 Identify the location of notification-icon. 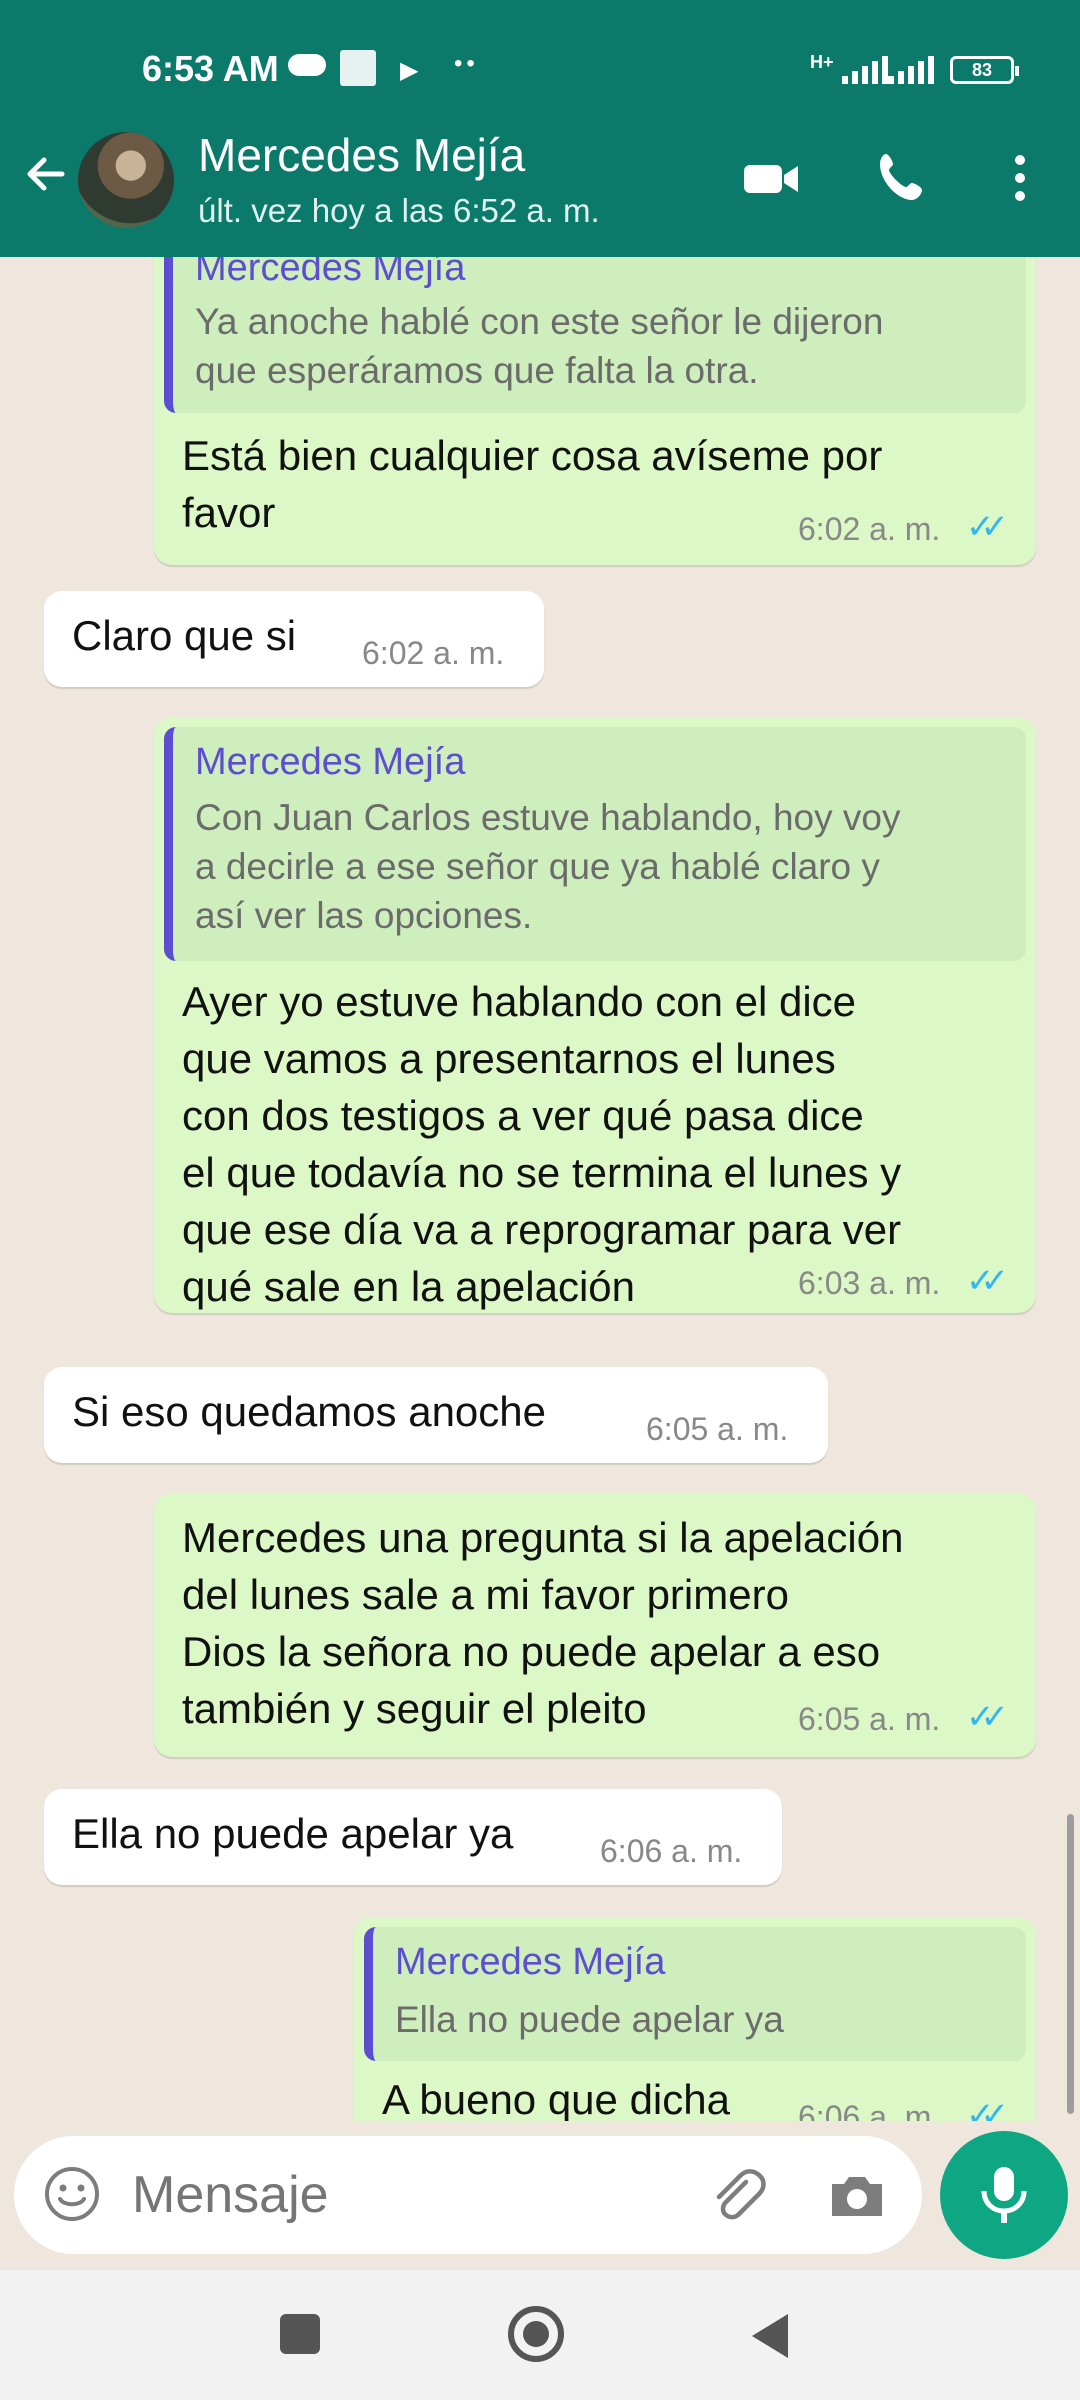
(358, 68).